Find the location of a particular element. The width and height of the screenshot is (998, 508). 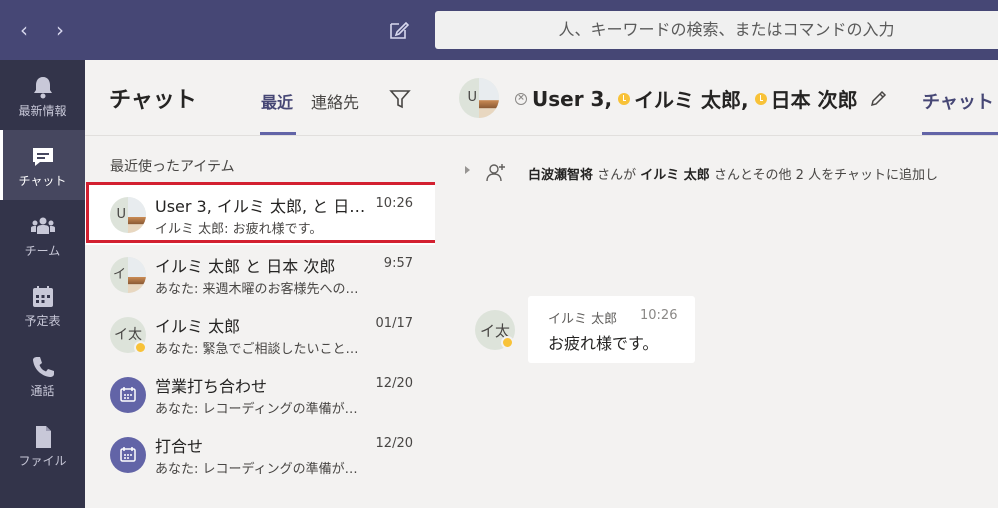

chat-list-title: チャット is located at coordinates (153, 100).